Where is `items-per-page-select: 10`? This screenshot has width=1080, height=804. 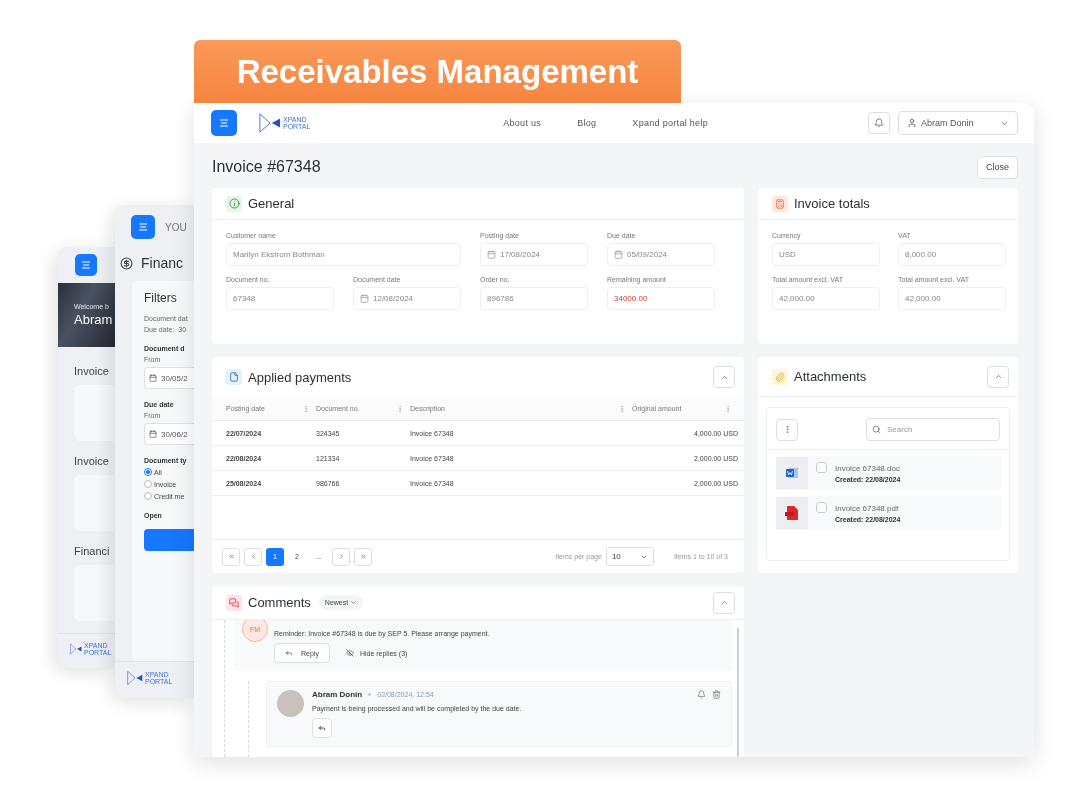 items-per-page-select: 10 is located at coordinates (629, 556).